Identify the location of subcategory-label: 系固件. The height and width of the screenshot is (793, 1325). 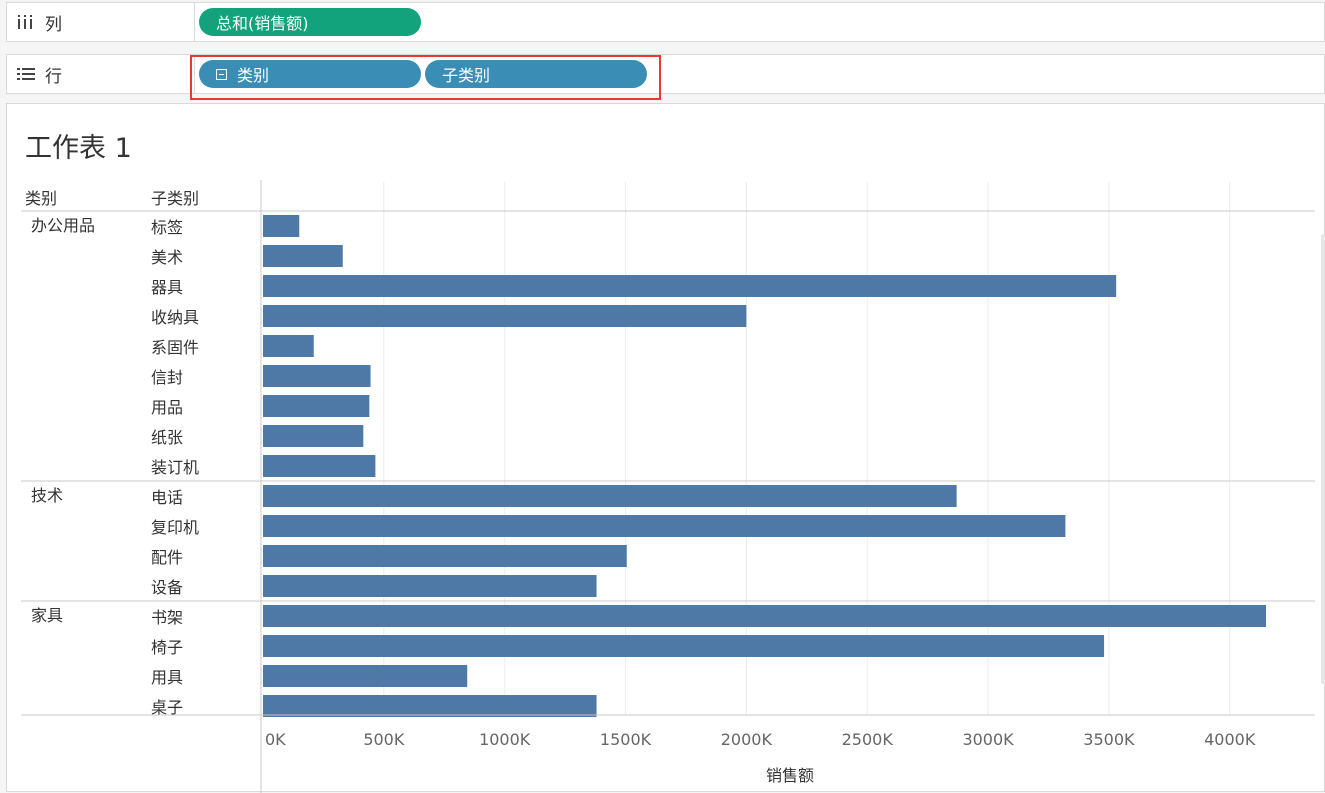
(175, 347).